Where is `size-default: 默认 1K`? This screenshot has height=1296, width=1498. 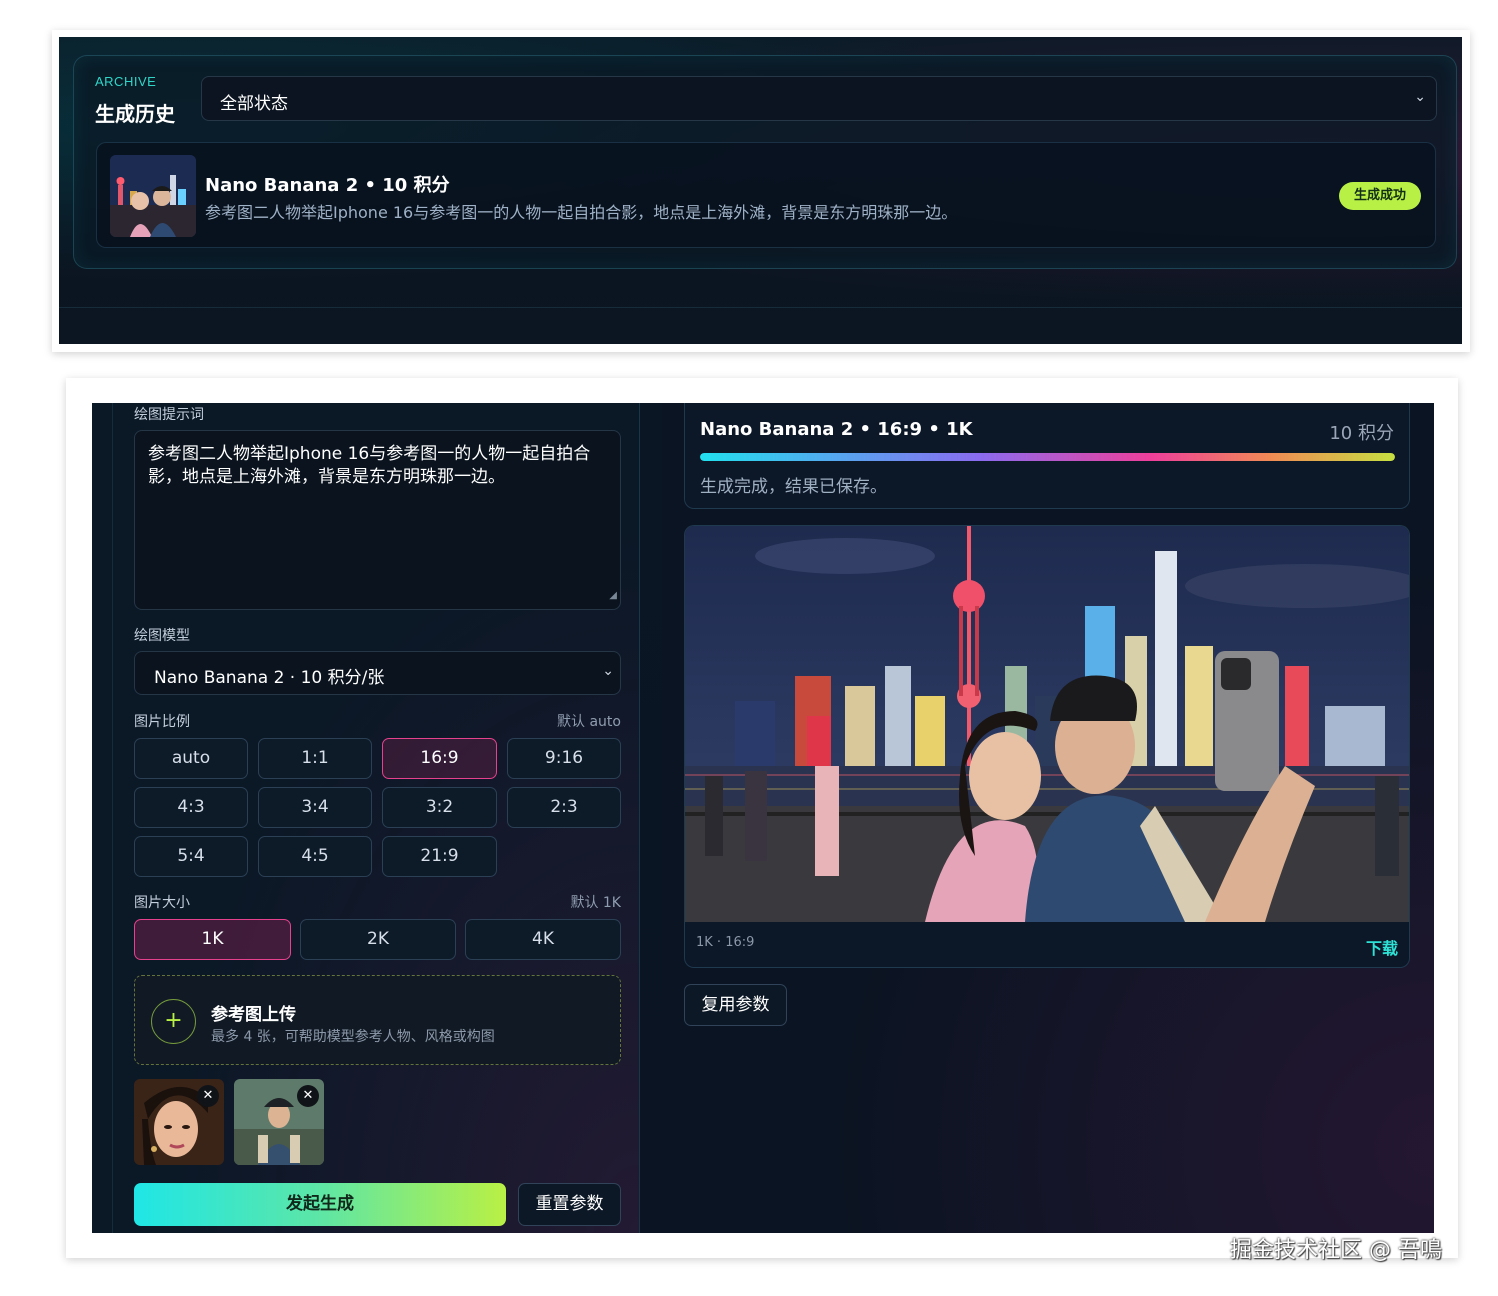 size-default: 默认 1K is located at coordinates (595, 903).